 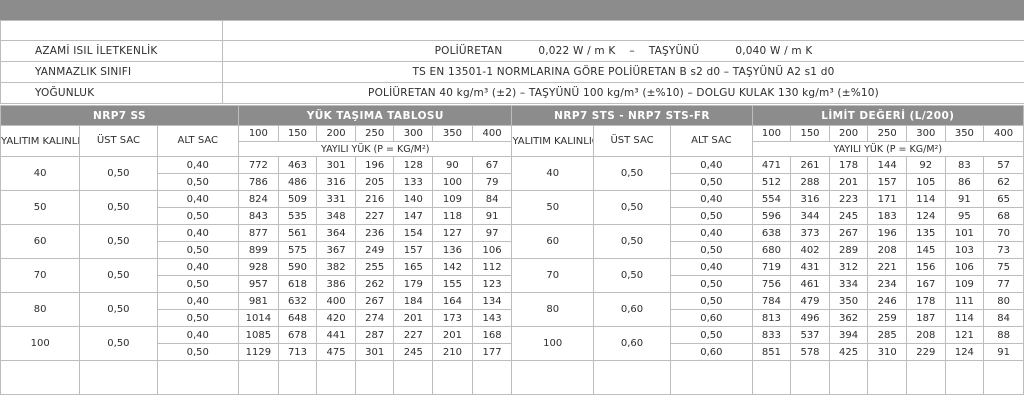 I want to click on right-load-value: 496, so click(x=810, y=318).